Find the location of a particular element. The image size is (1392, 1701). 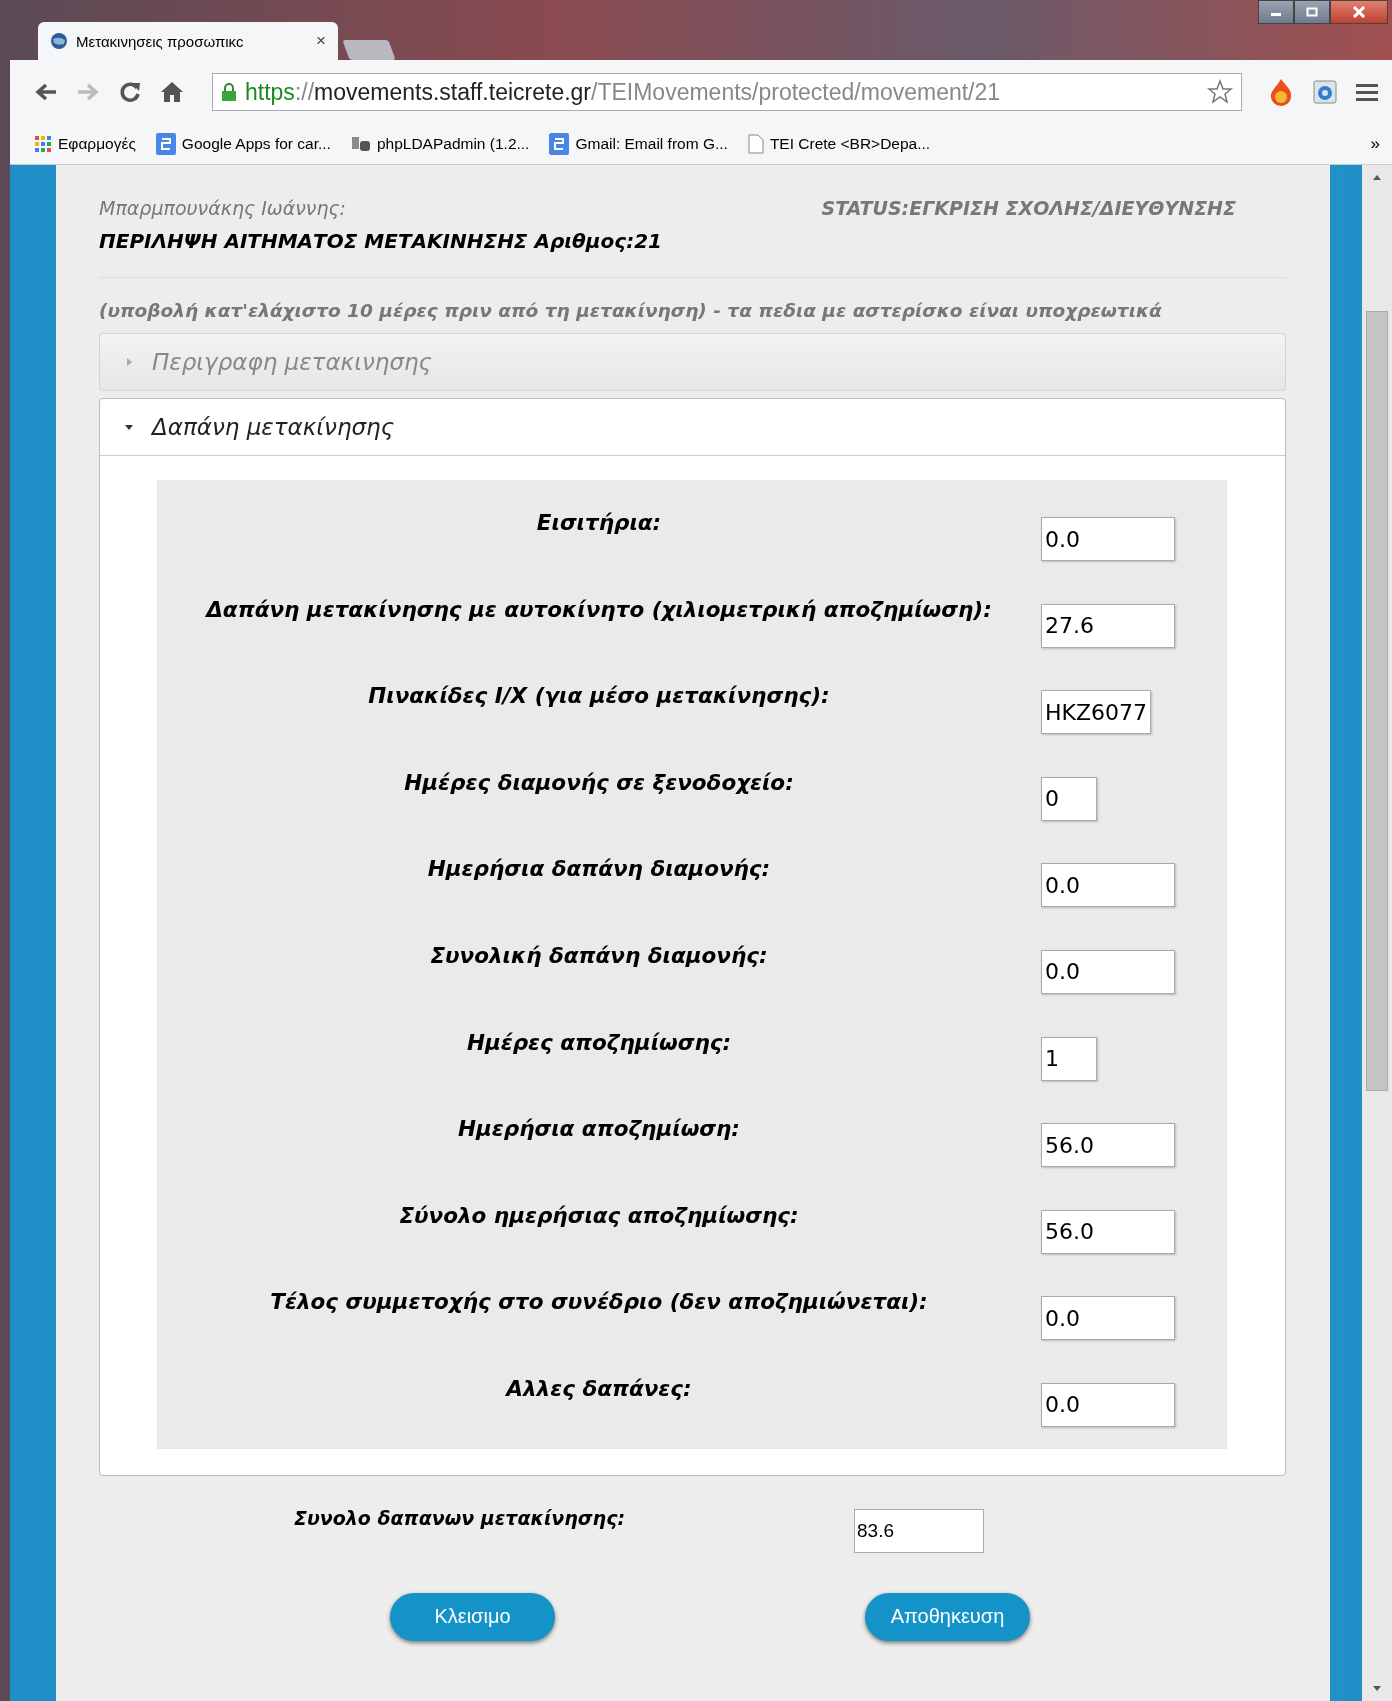

scroll-down-icon is located at coordinates (1377, 1689).